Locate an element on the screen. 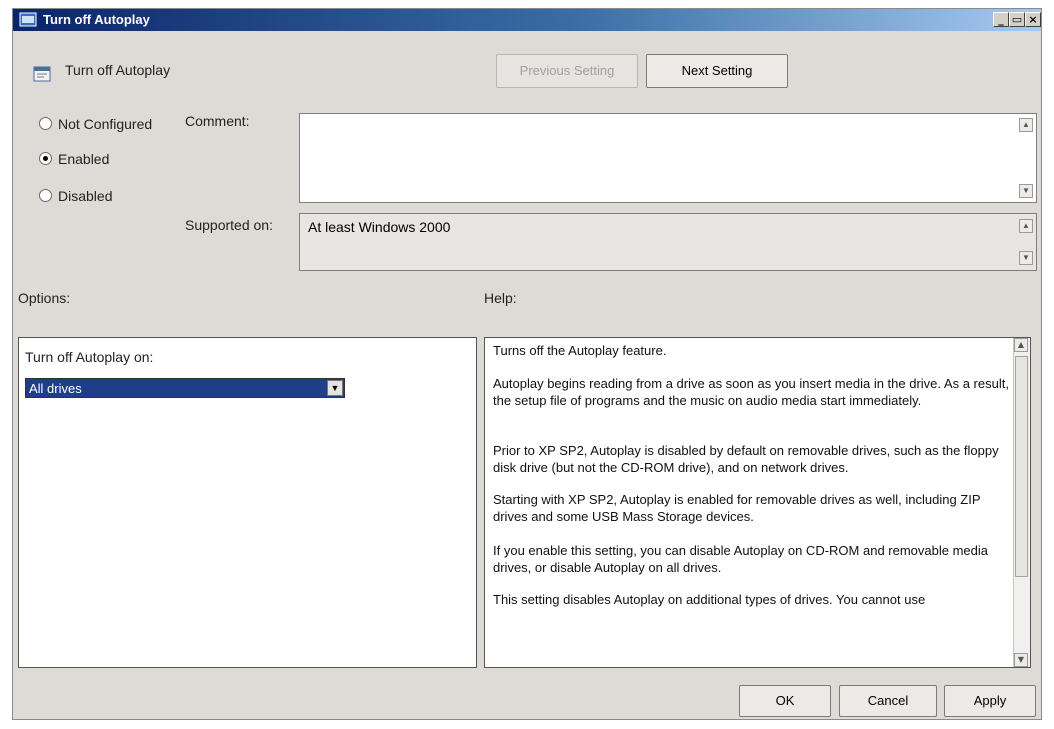 The height and width of the screenshot is (729, 1054). supported-on-label: Supported on: is located at coordinates (229, 225).